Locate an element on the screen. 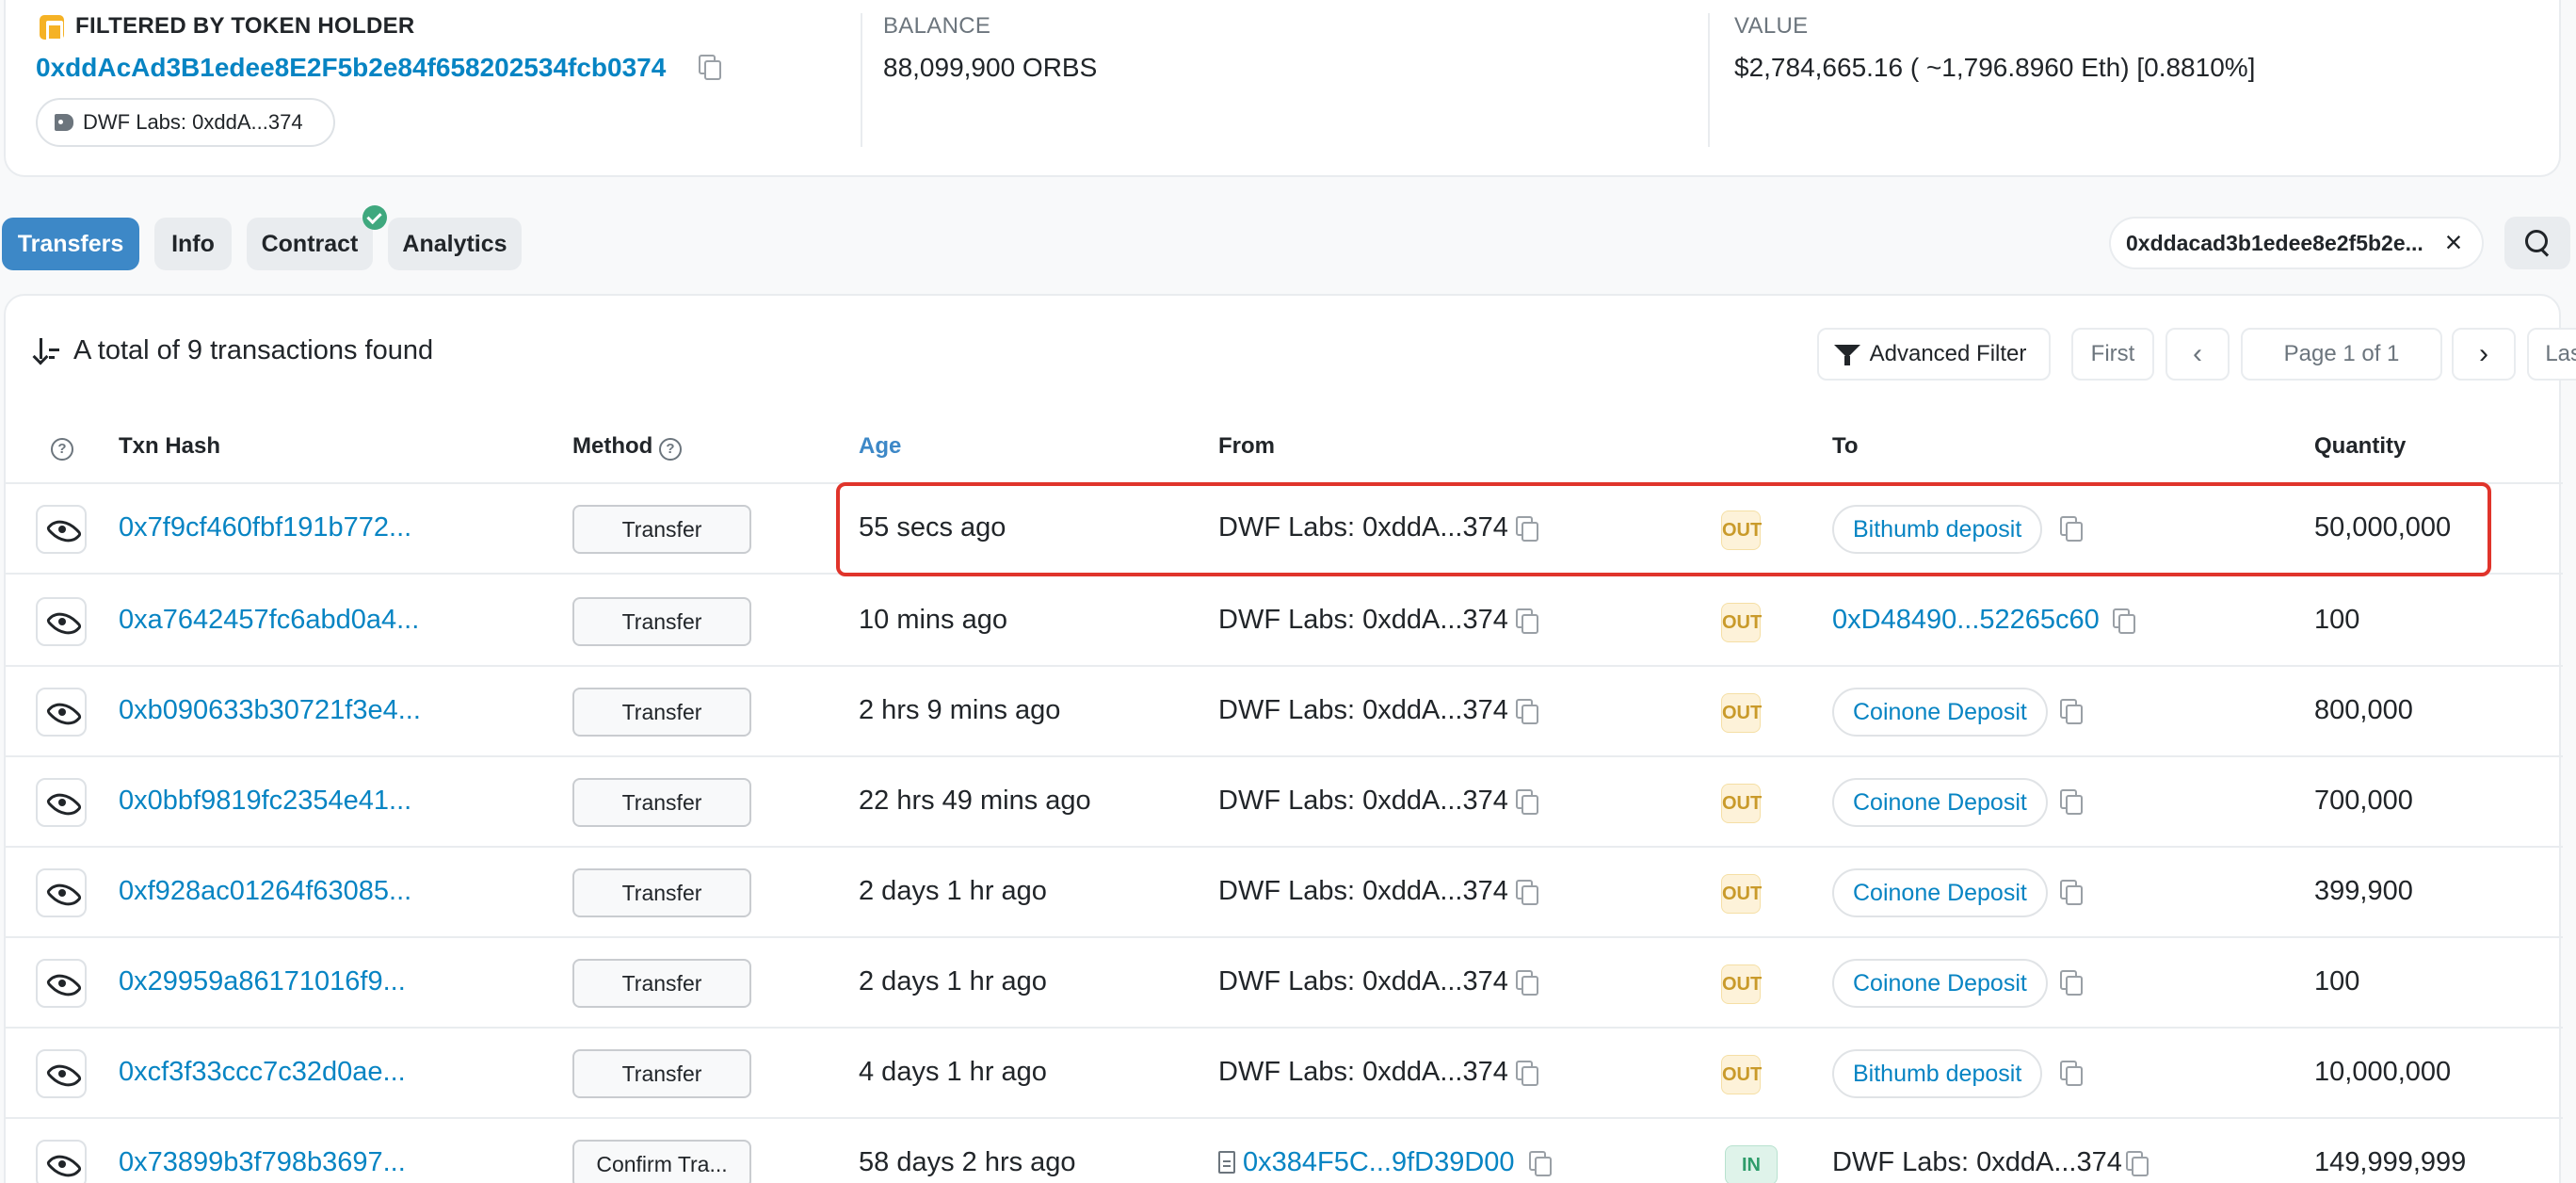 The height and width of the screenshot is (1183, 2576). balance-label: BALANCE is located at coordinates (937, 26).